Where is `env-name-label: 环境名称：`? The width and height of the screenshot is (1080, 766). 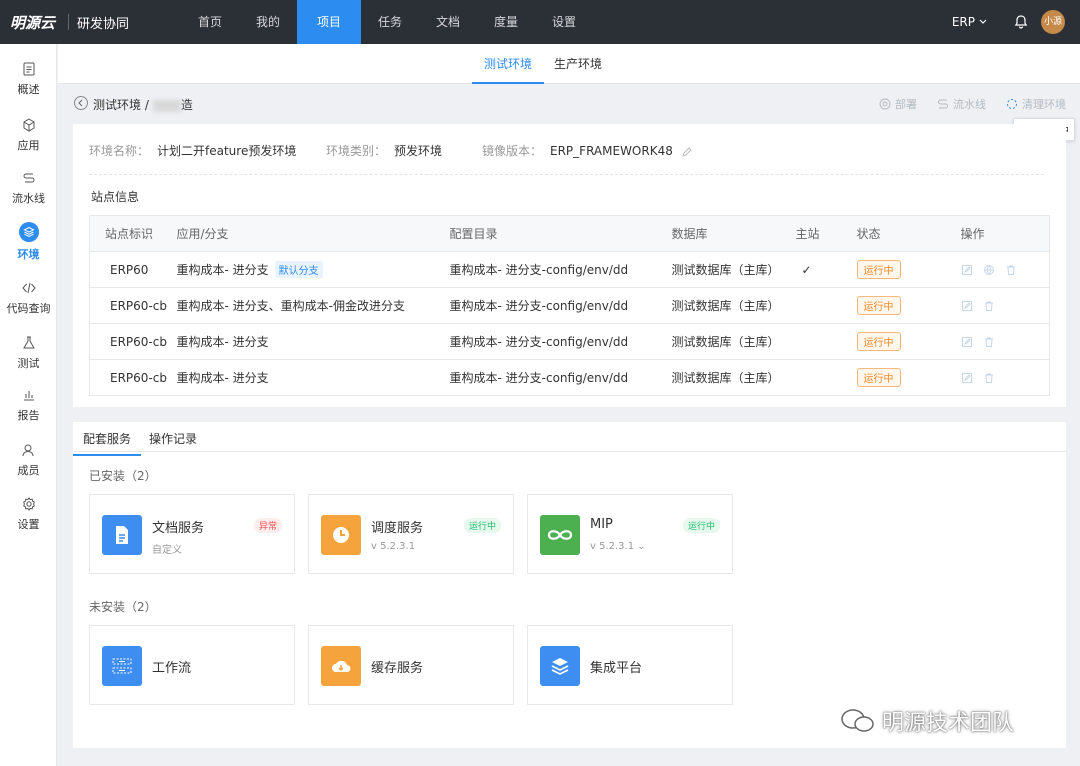 env-name-label: 环境名称： is located at coordinates (119, 151).